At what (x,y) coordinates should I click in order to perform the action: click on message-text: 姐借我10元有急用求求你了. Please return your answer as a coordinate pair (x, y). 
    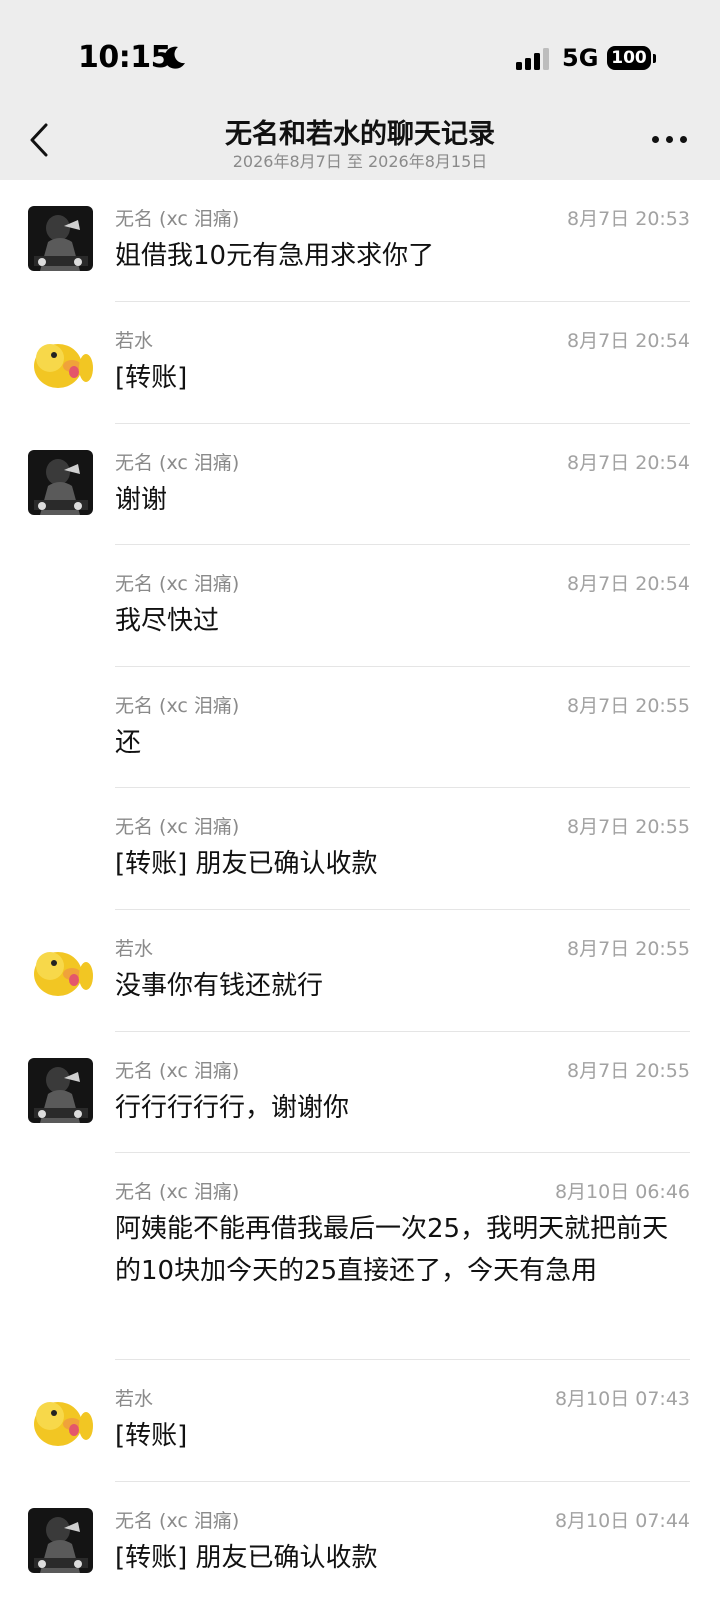
    Looking at the image, I should click on (402, 256).